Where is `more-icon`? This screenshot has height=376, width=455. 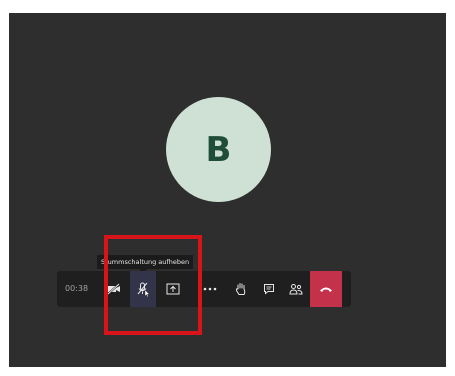
more-icon is located at coordinates (210, 289).